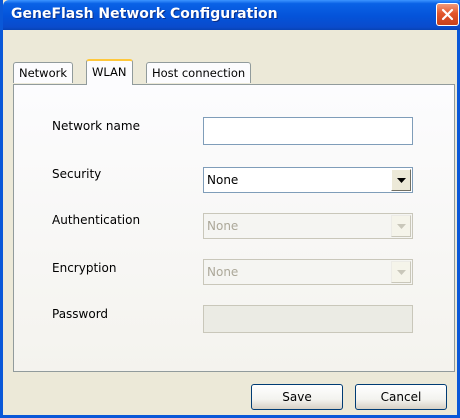 The width and height of the screenshot is (460, 418). I want to click on title-bar: GeneFlash Network Configuration, so click(231, 15).